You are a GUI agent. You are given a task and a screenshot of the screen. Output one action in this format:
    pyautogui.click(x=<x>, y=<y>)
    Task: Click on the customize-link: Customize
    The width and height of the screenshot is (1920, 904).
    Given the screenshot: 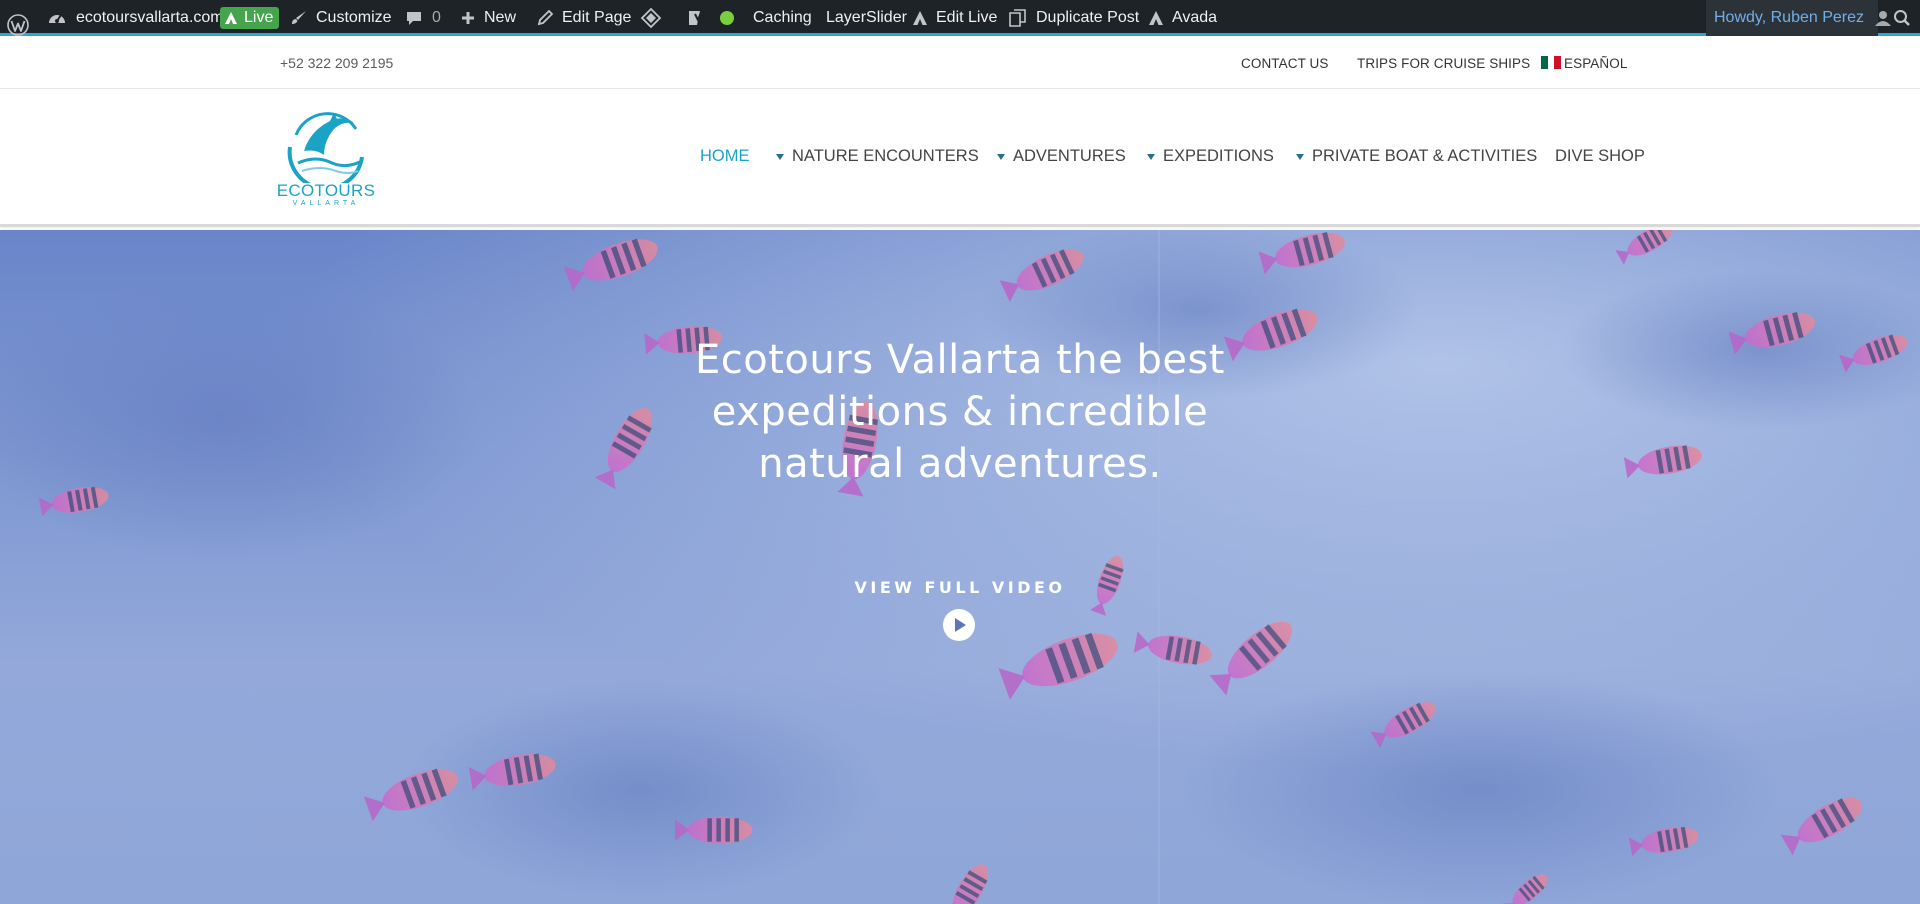 What is the action you would take?
    pyautogui.click(x=341, y=18)
    